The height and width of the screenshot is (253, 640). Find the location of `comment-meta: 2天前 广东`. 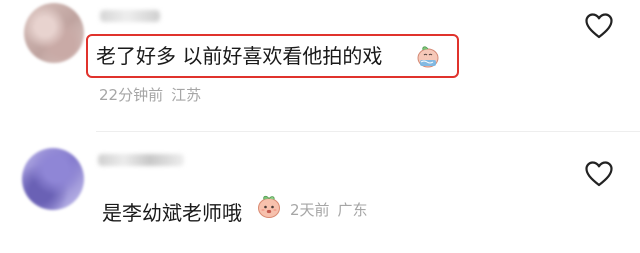

comment-meta: 2天前 广东 is located at coordinates (329, 210).